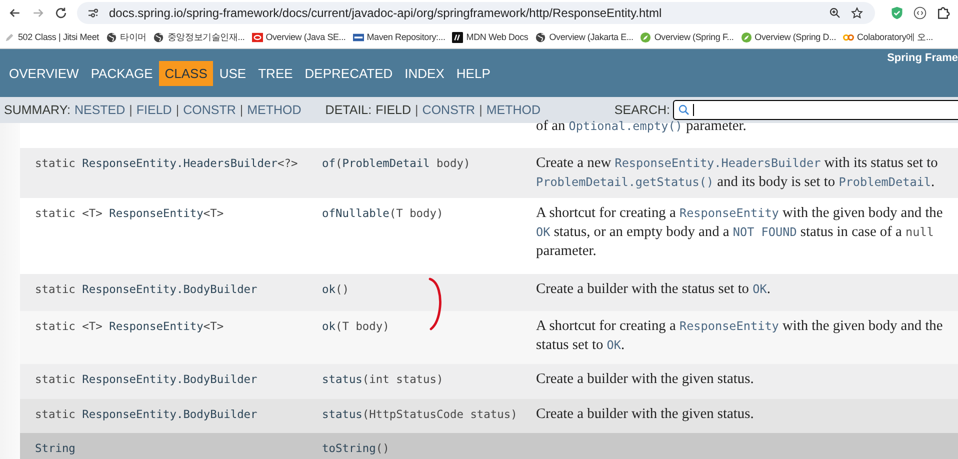  What do you see at coordinates (857, 13) in the screenshot?
I see `star-icon` at bounding box center [857, 13].